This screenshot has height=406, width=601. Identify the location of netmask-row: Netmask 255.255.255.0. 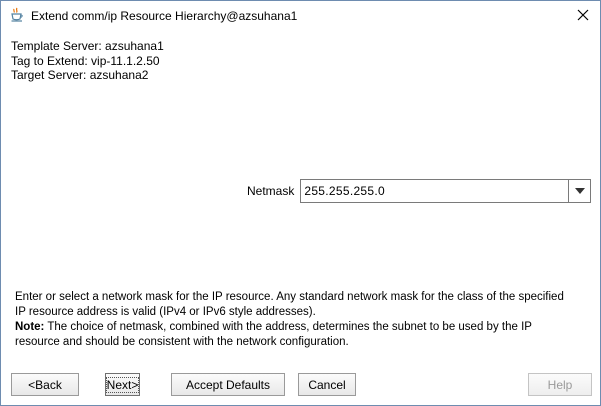
(419, 191).